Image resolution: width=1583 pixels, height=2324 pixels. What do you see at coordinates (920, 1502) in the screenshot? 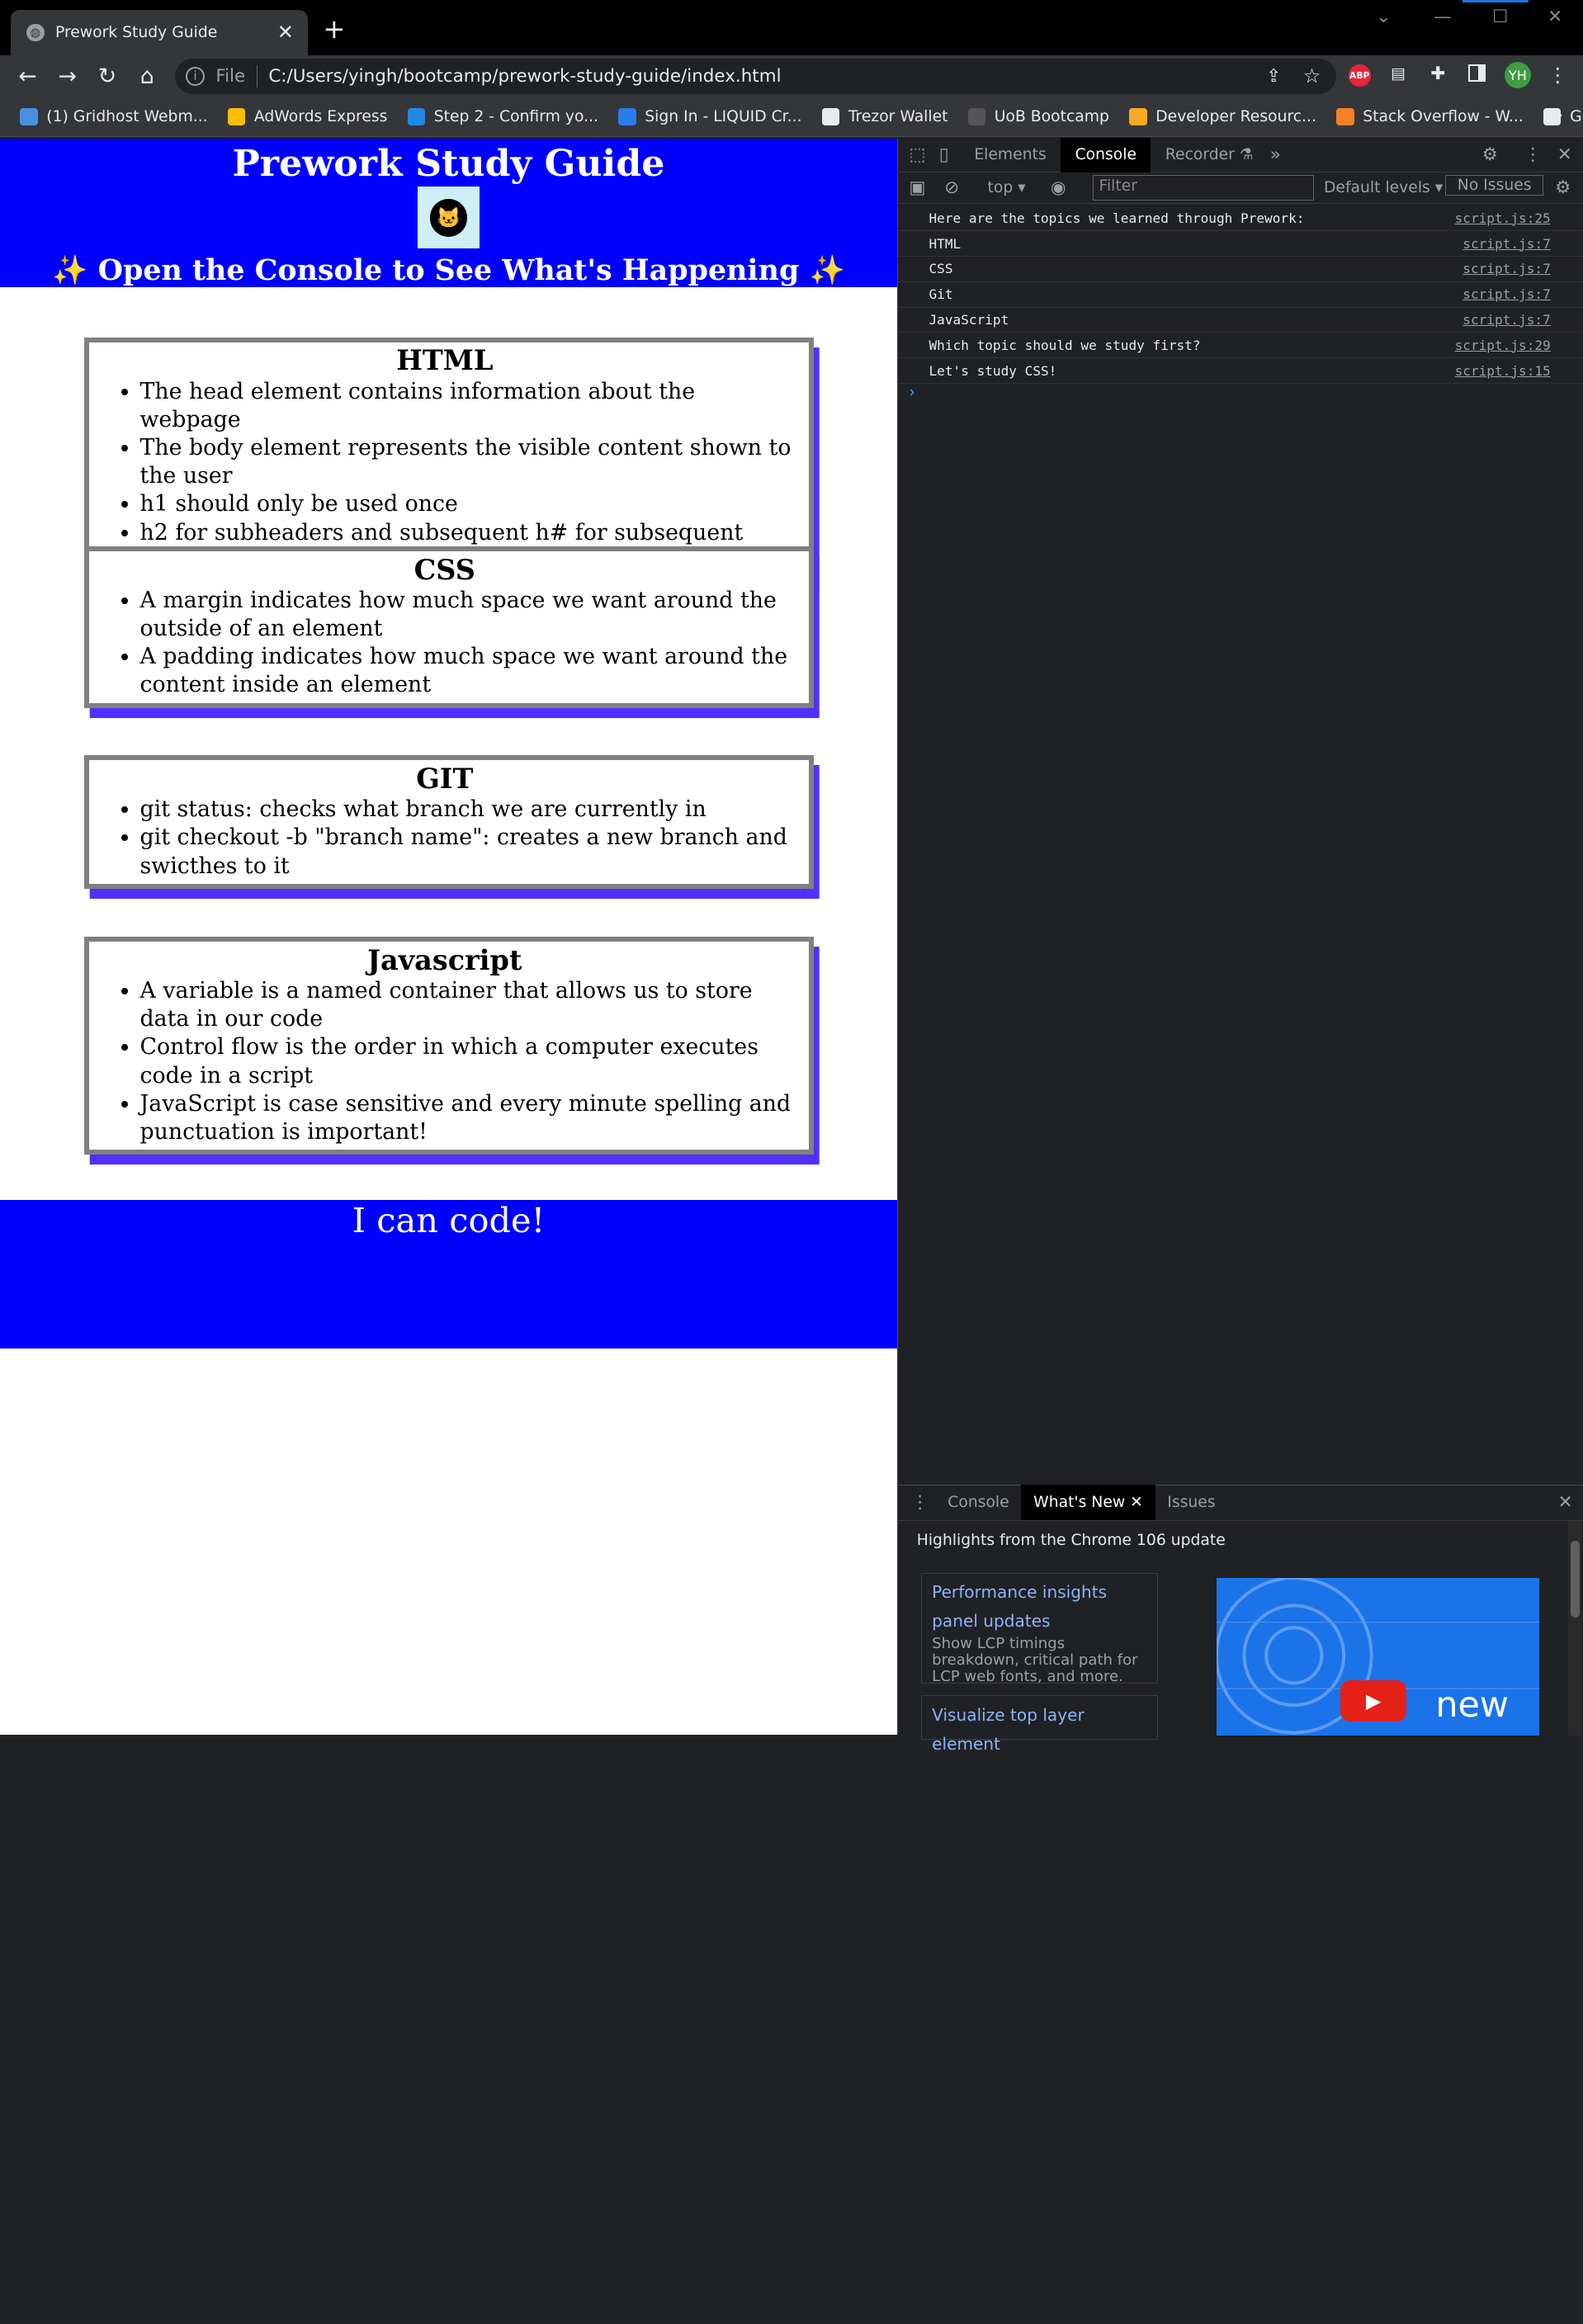
I see `drawer-menu-icon: ⋮` at bounding box center [920, 1502].